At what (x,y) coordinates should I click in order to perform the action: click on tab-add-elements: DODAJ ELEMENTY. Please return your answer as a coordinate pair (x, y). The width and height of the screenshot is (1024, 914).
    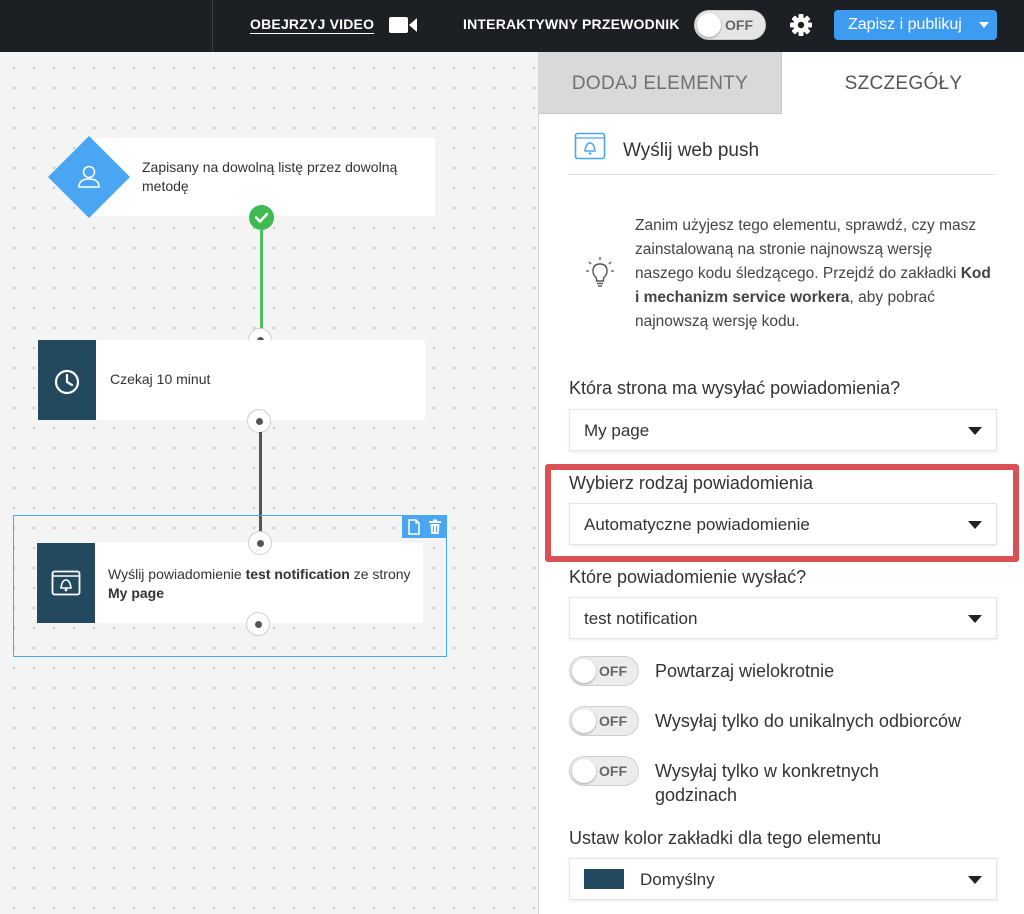
    Looking at the image, I should click on (660, 83).